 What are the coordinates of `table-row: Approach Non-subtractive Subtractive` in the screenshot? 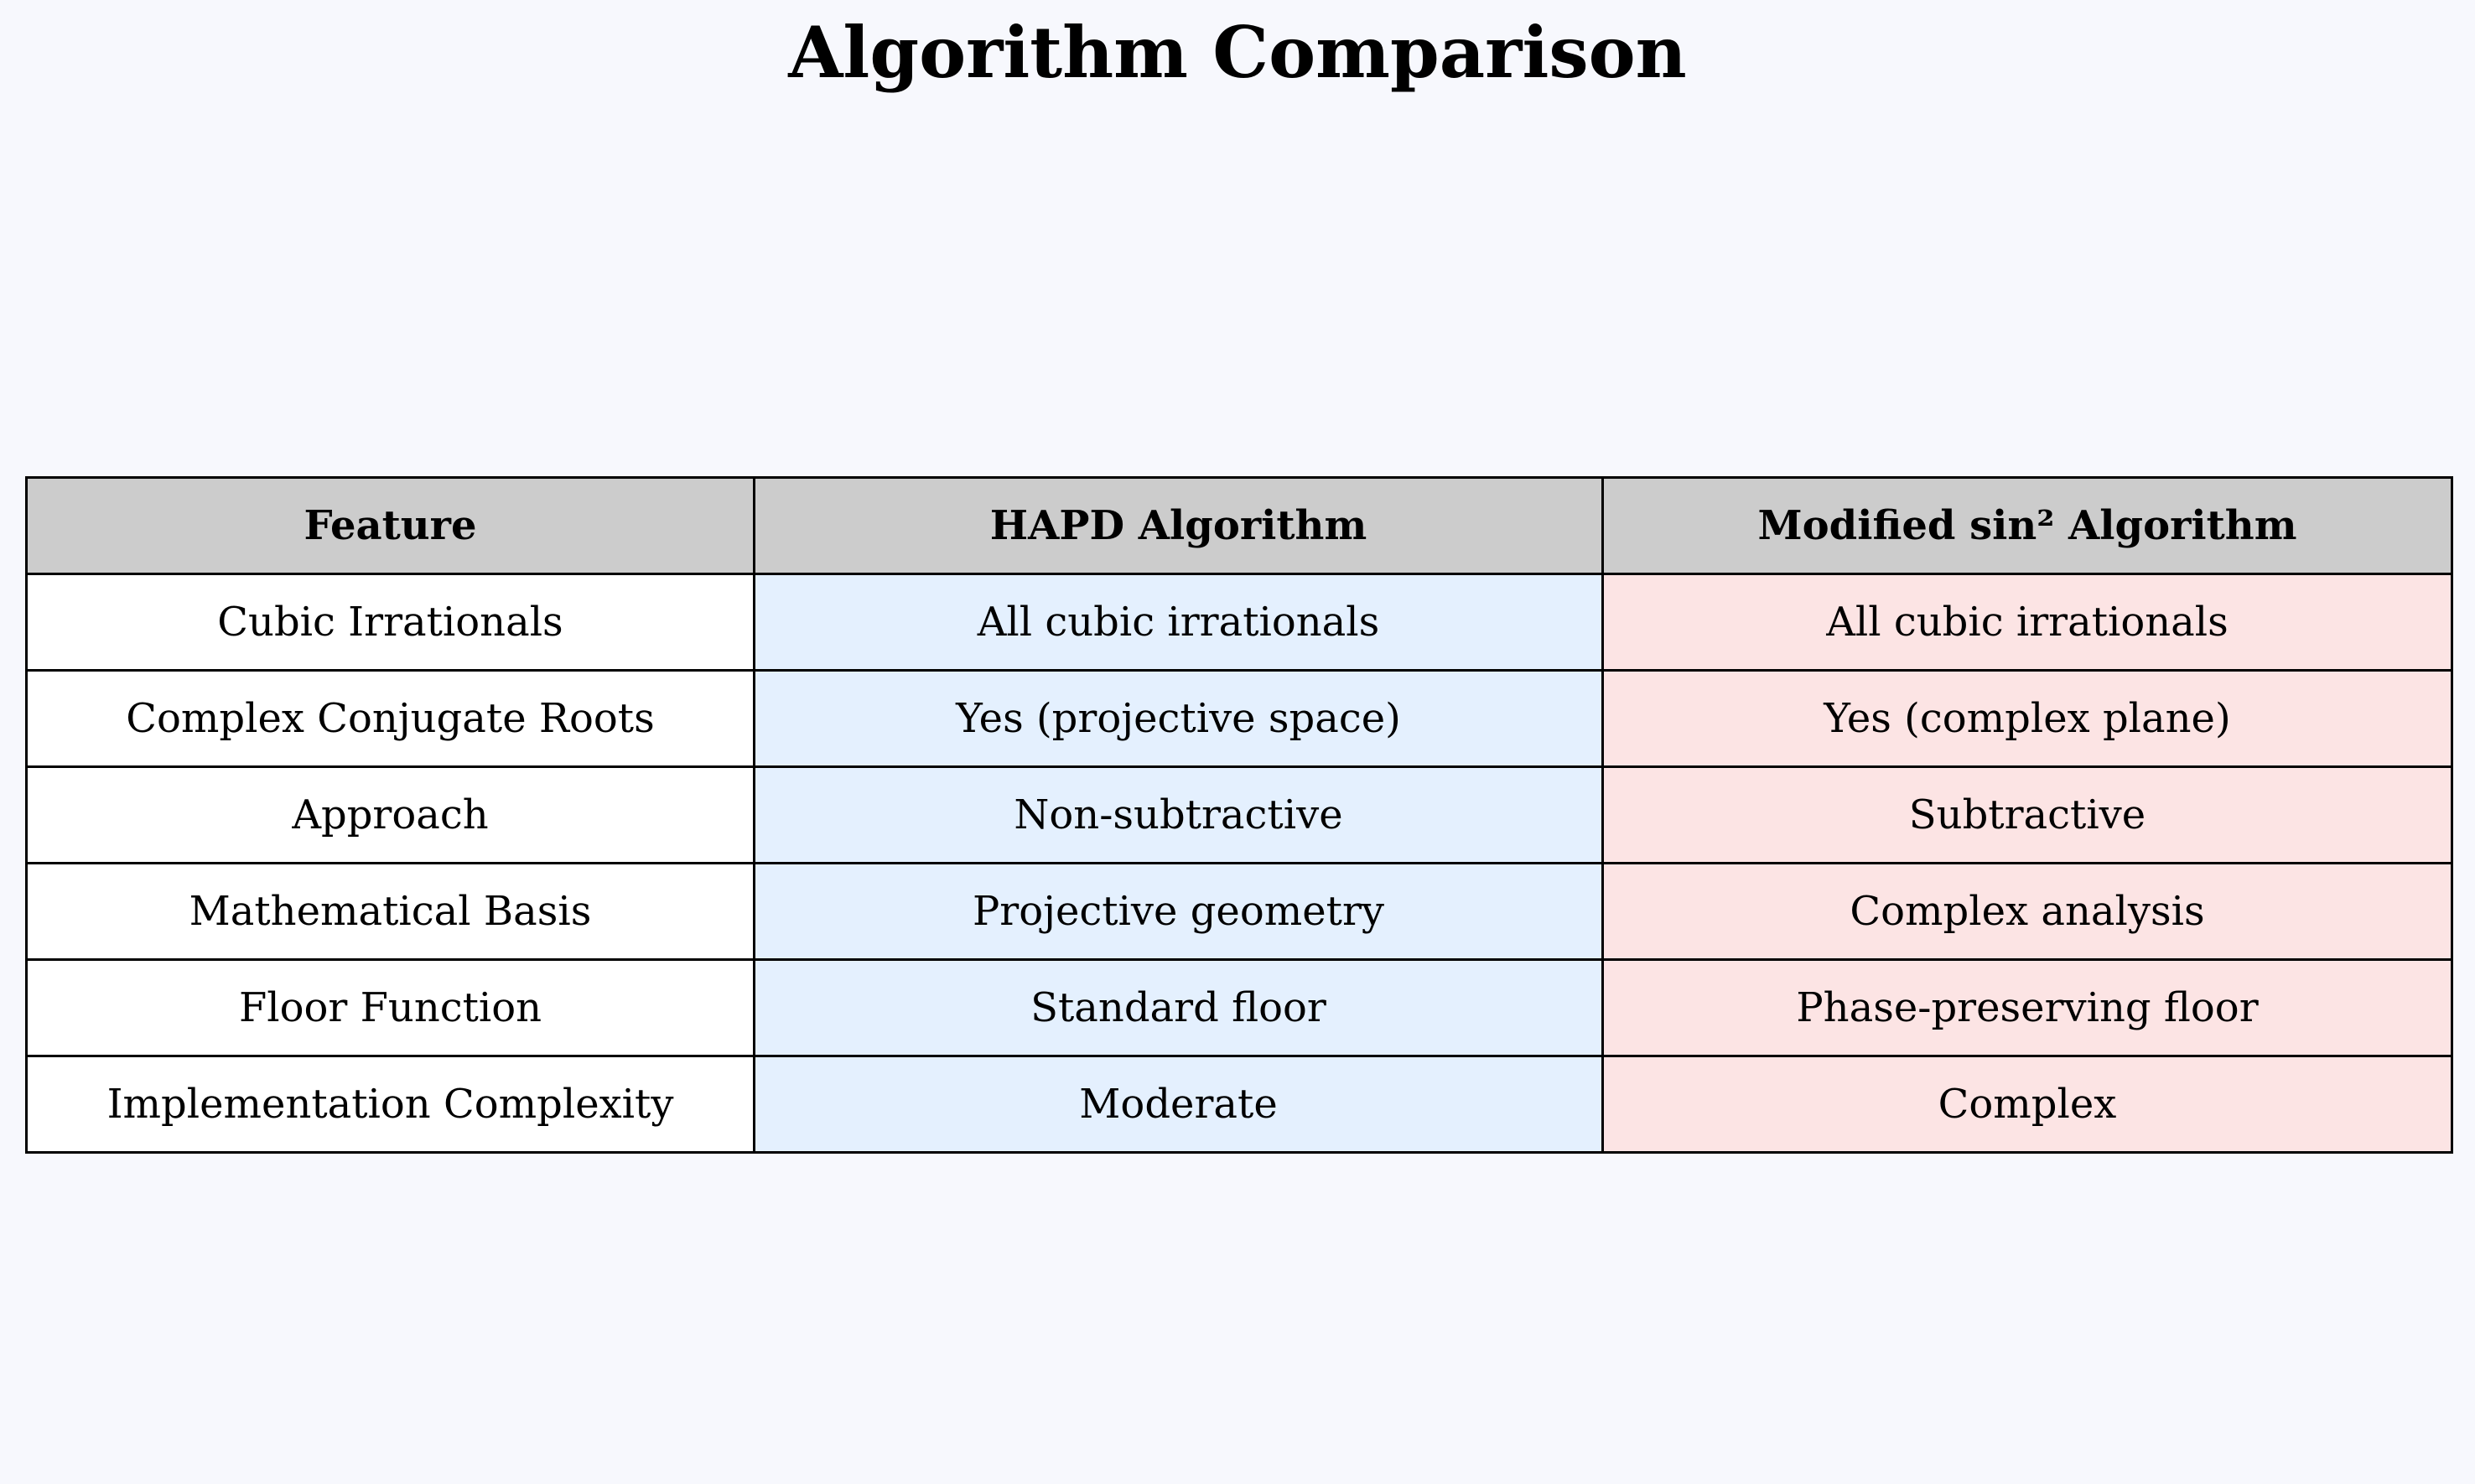 It's located at (1239, 814).